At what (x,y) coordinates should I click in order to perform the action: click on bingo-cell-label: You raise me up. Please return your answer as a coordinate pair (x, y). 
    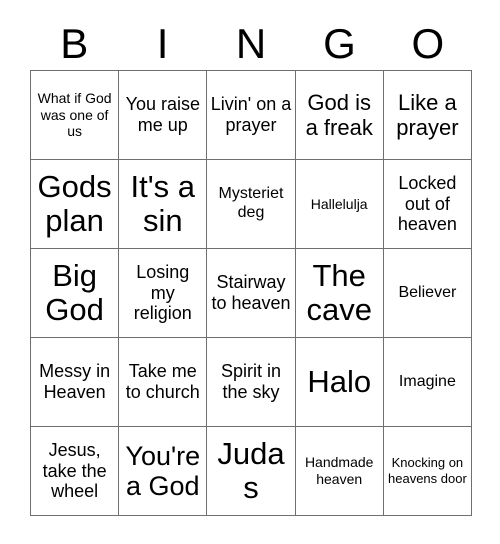
    Looking at the image, I should click on (162, 114).